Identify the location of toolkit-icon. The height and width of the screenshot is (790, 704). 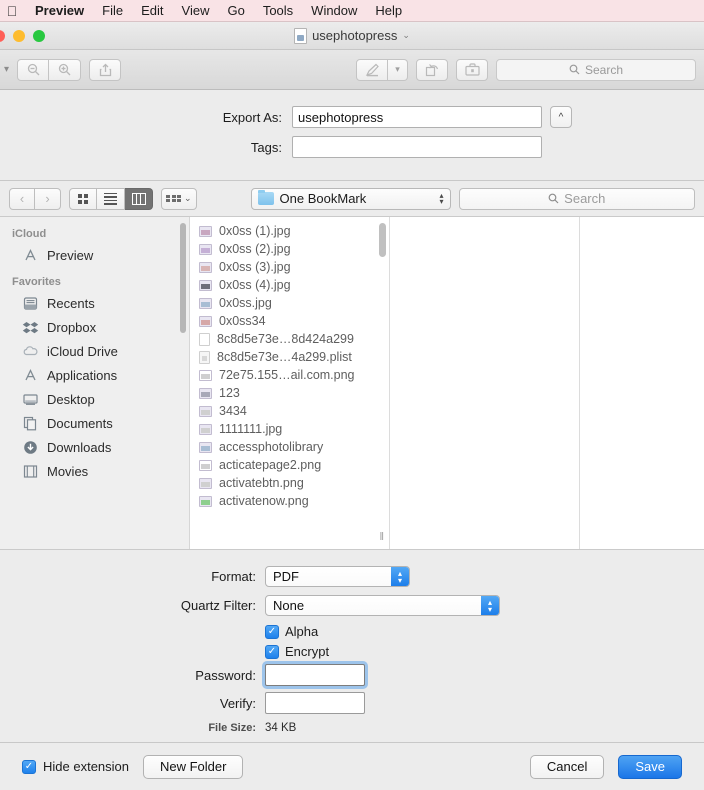
(472, 69).